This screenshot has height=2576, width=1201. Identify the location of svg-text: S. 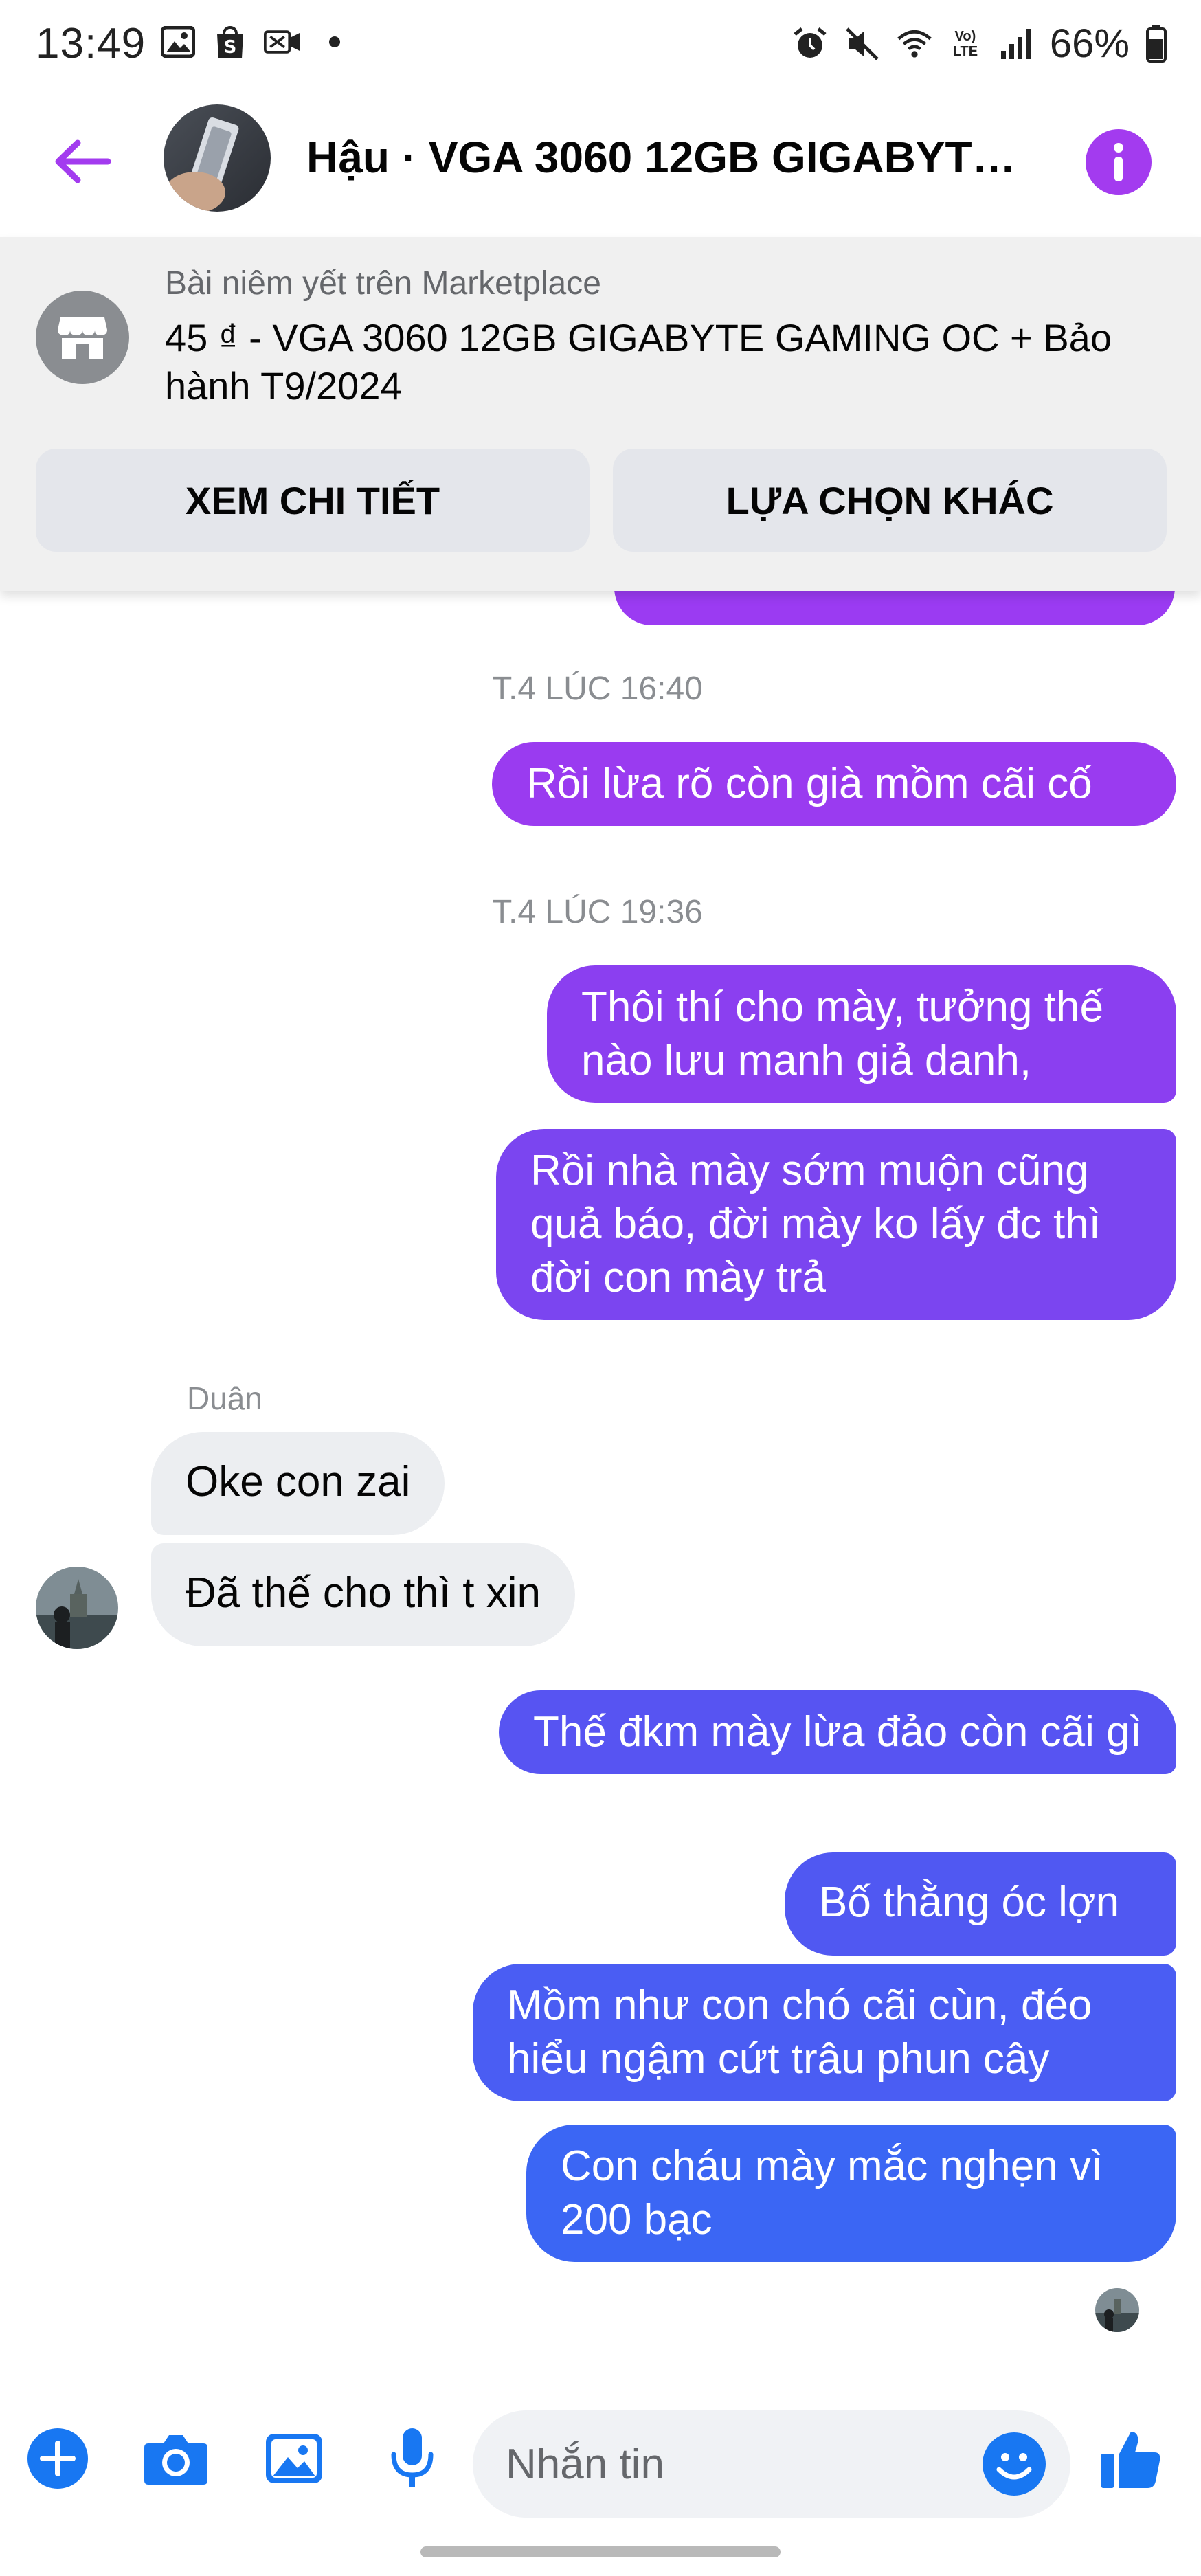
(230, 47).